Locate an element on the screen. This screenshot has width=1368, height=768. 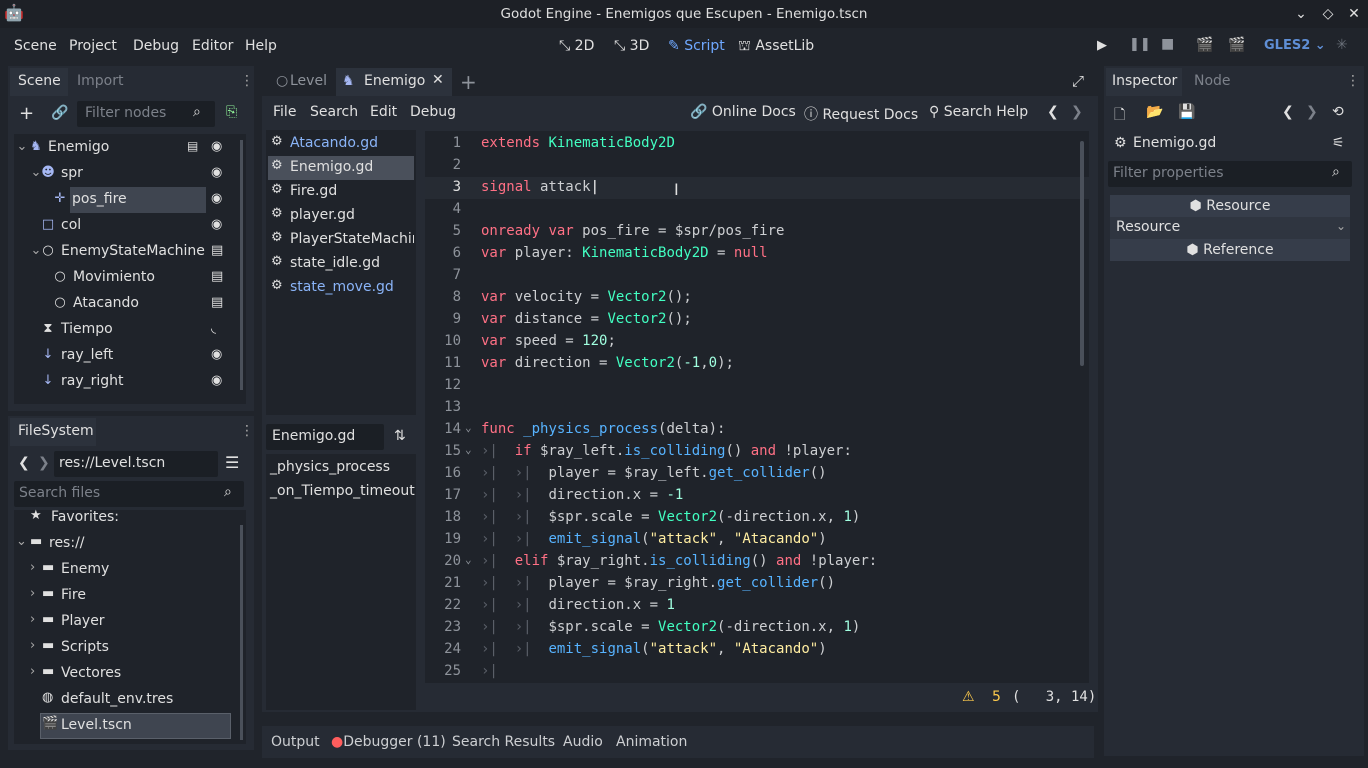
script-item-state-idle: ⚙ state_idle.gd is located at coordinates (341, 264).